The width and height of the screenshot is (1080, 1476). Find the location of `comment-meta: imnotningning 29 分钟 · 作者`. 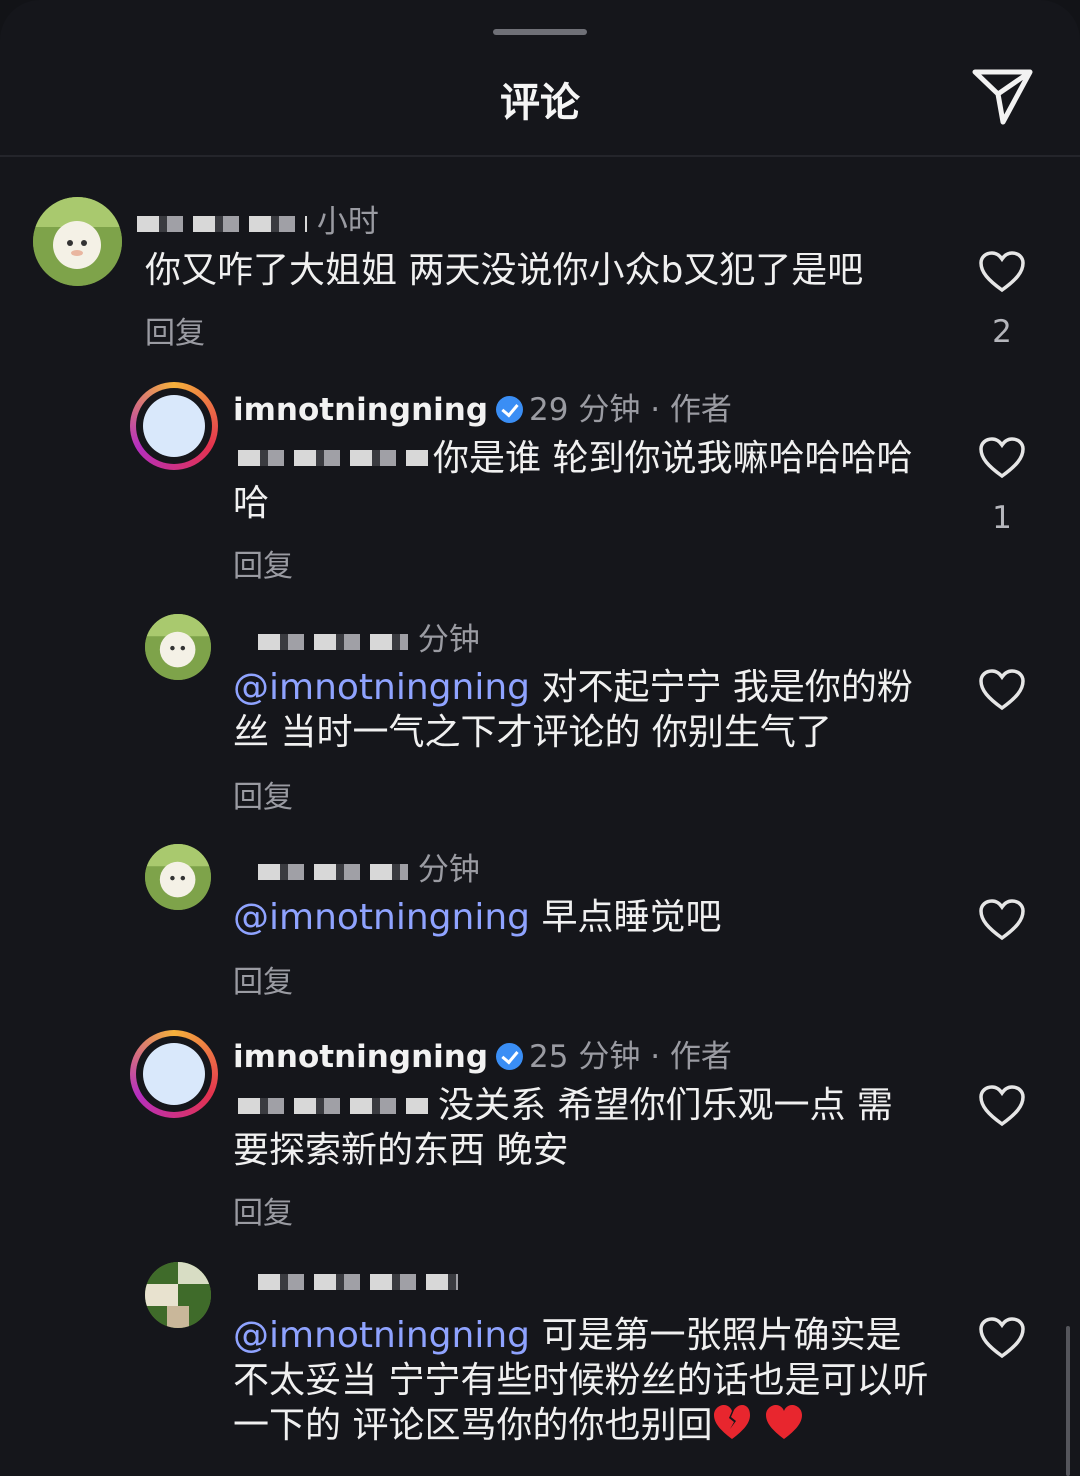

comment-meta: imnotningning 29 分钟 · 作者 is located at coordinates (482, 410).